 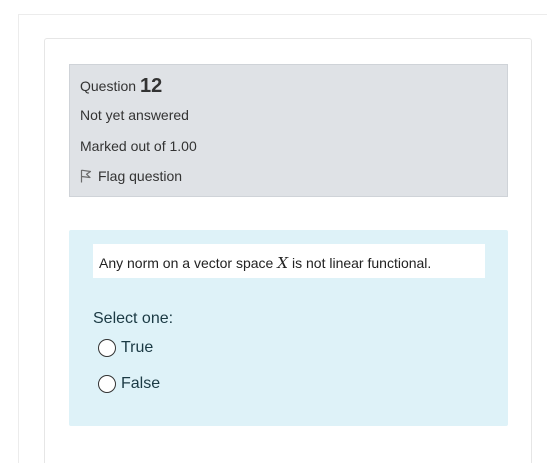 What do you see at coordinates (140, 176) in the screenshot?
I see `flag-question-label: Flag question` at bounding box center [140, 176].